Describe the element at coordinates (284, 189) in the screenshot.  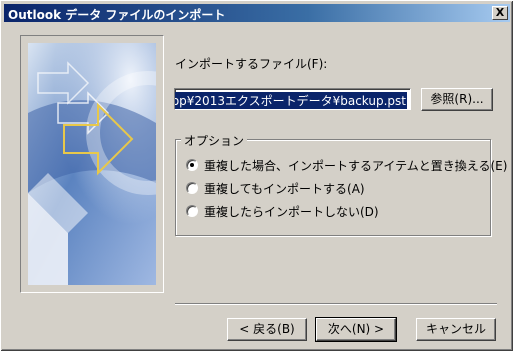
I see `option-allow-duplicates-label: 重複してもインポートする(A)` at that location.